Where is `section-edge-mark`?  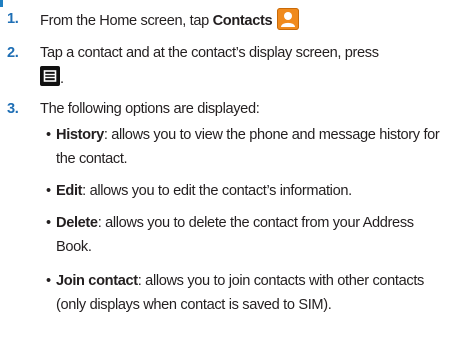
section-edge-mark is located at coordinates (1, 3).